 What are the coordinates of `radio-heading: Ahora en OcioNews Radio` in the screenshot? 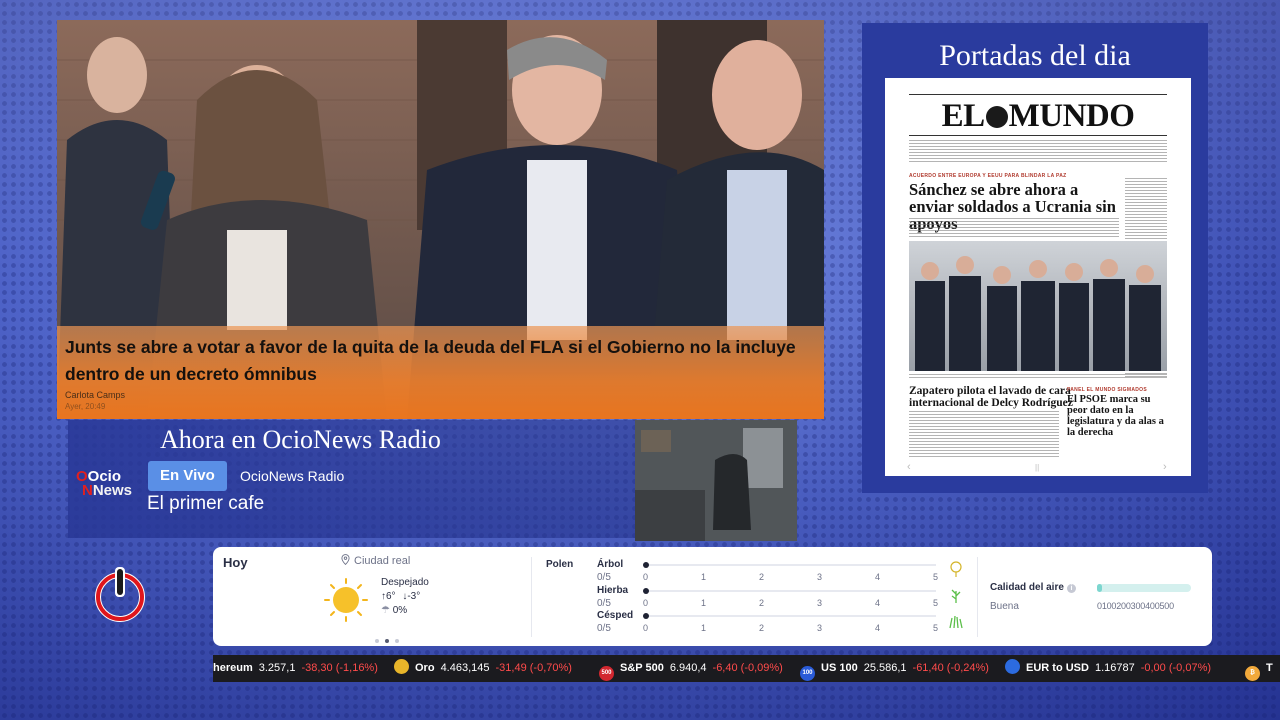 It's located at (300, 439).